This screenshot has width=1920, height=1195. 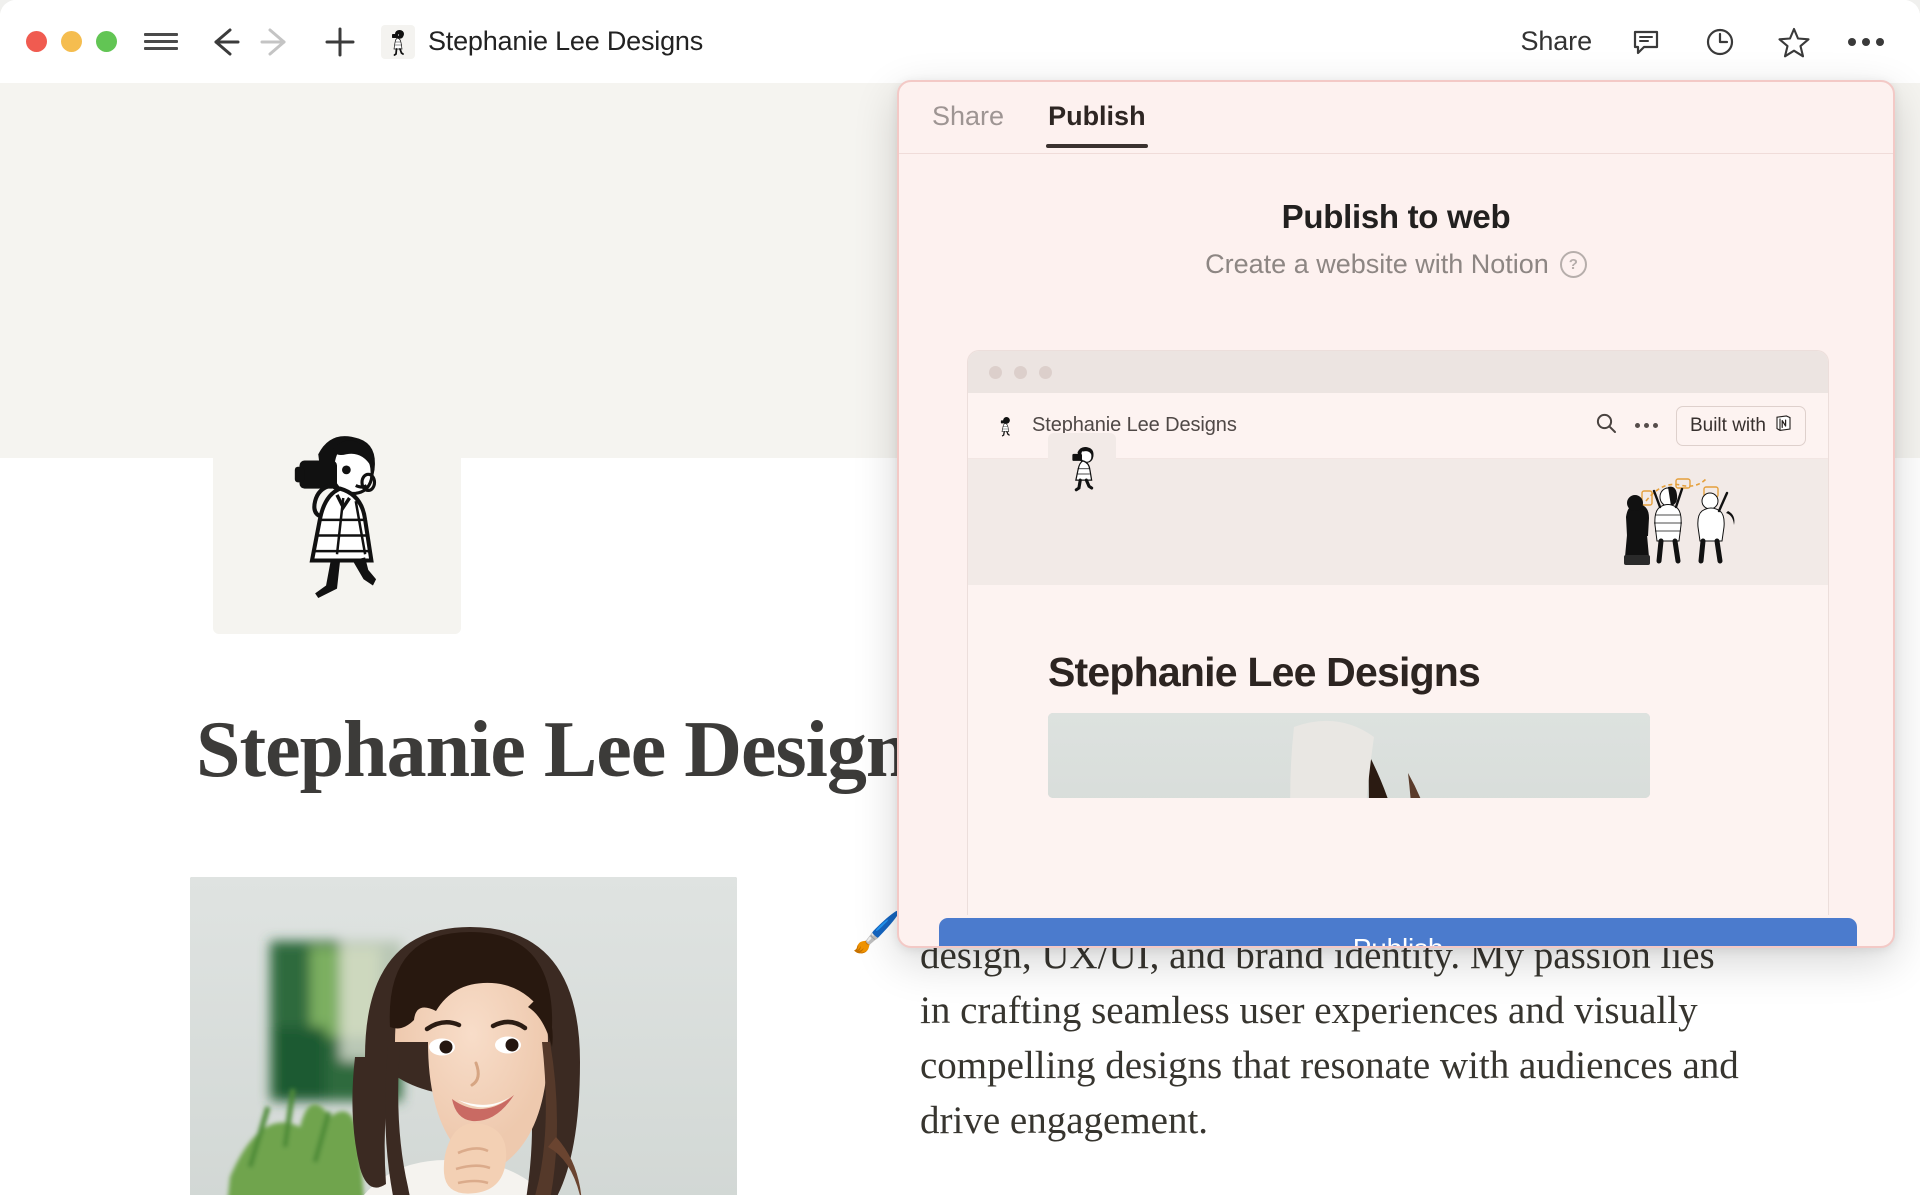 What do you see at coordinates (877, 933) in the screenshot?
I see `paintbrush-emoji: 🖌️` at bounding box center [877, 933].